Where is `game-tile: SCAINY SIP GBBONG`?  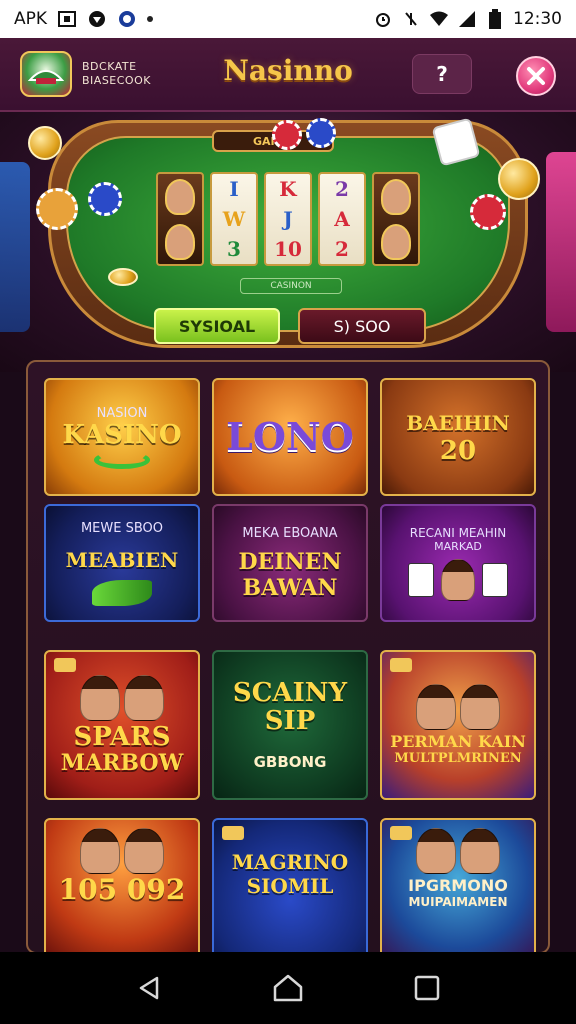 game-tile: SCAINY SIP GBBONG is located at coordinates (290, 725).